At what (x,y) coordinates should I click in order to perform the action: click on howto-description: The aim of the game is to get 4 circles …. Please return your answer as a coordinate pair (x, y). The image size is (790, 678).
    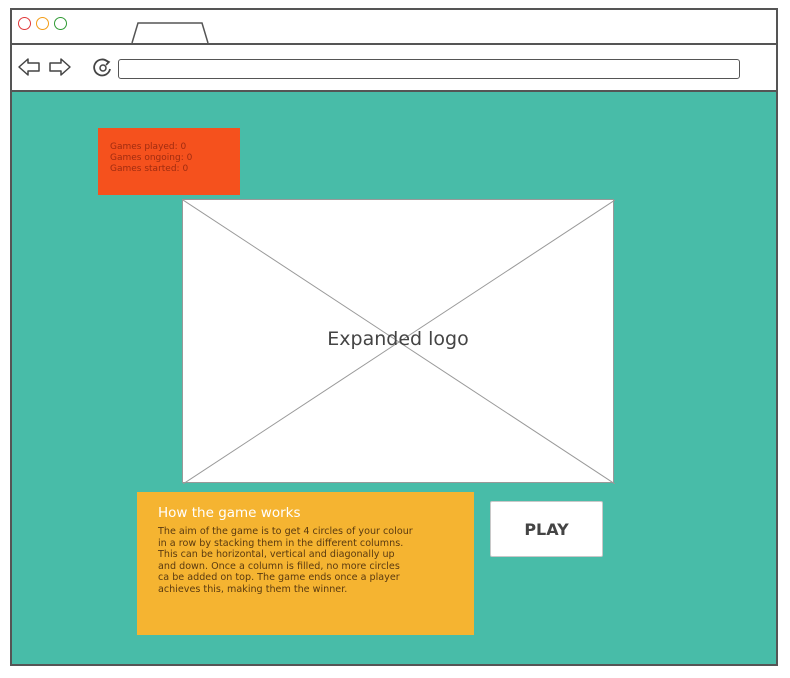
    Looking at the image, I should click on (285, 560).